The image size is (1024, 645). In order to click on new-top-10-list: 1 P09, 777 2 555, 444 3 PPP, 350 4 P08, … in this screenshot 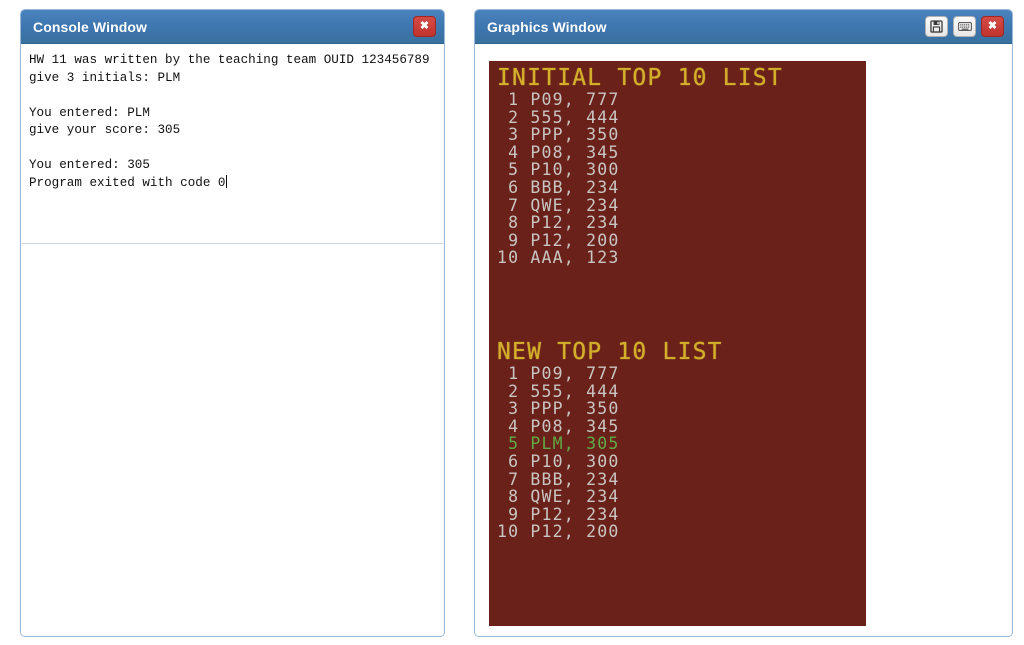, I will do `click(558, 453)`.